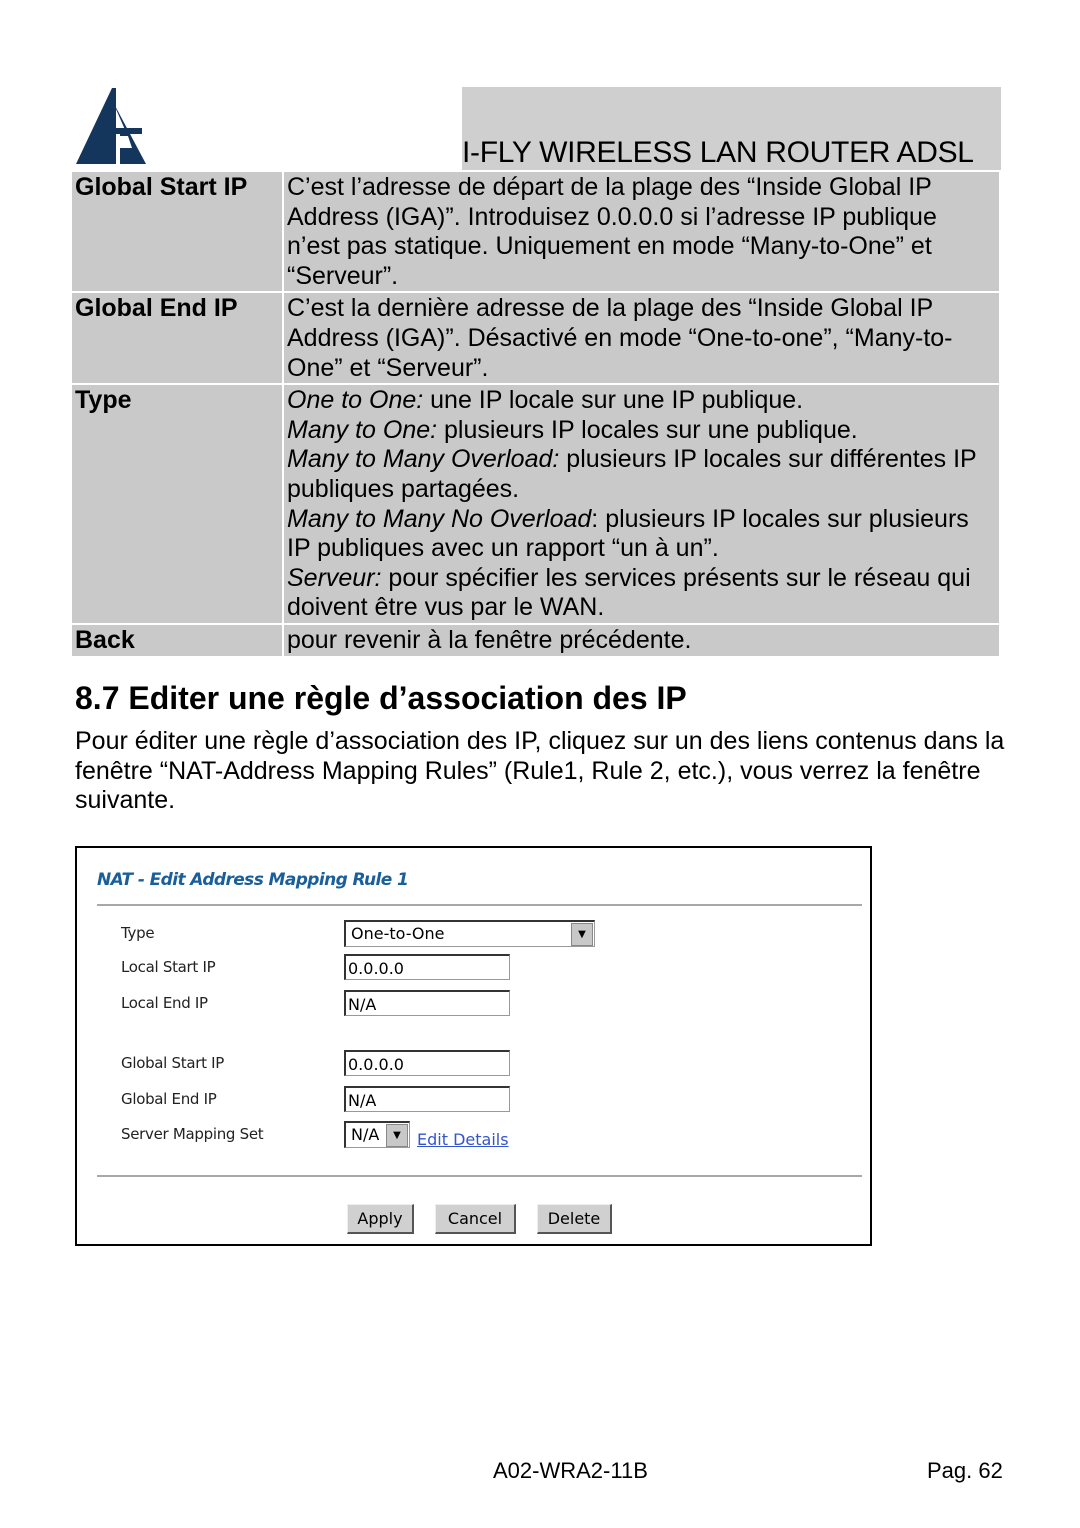 The image size is (1080, 1528). I want to click on edit-details-link: Edit Details, so click(463, 1139).